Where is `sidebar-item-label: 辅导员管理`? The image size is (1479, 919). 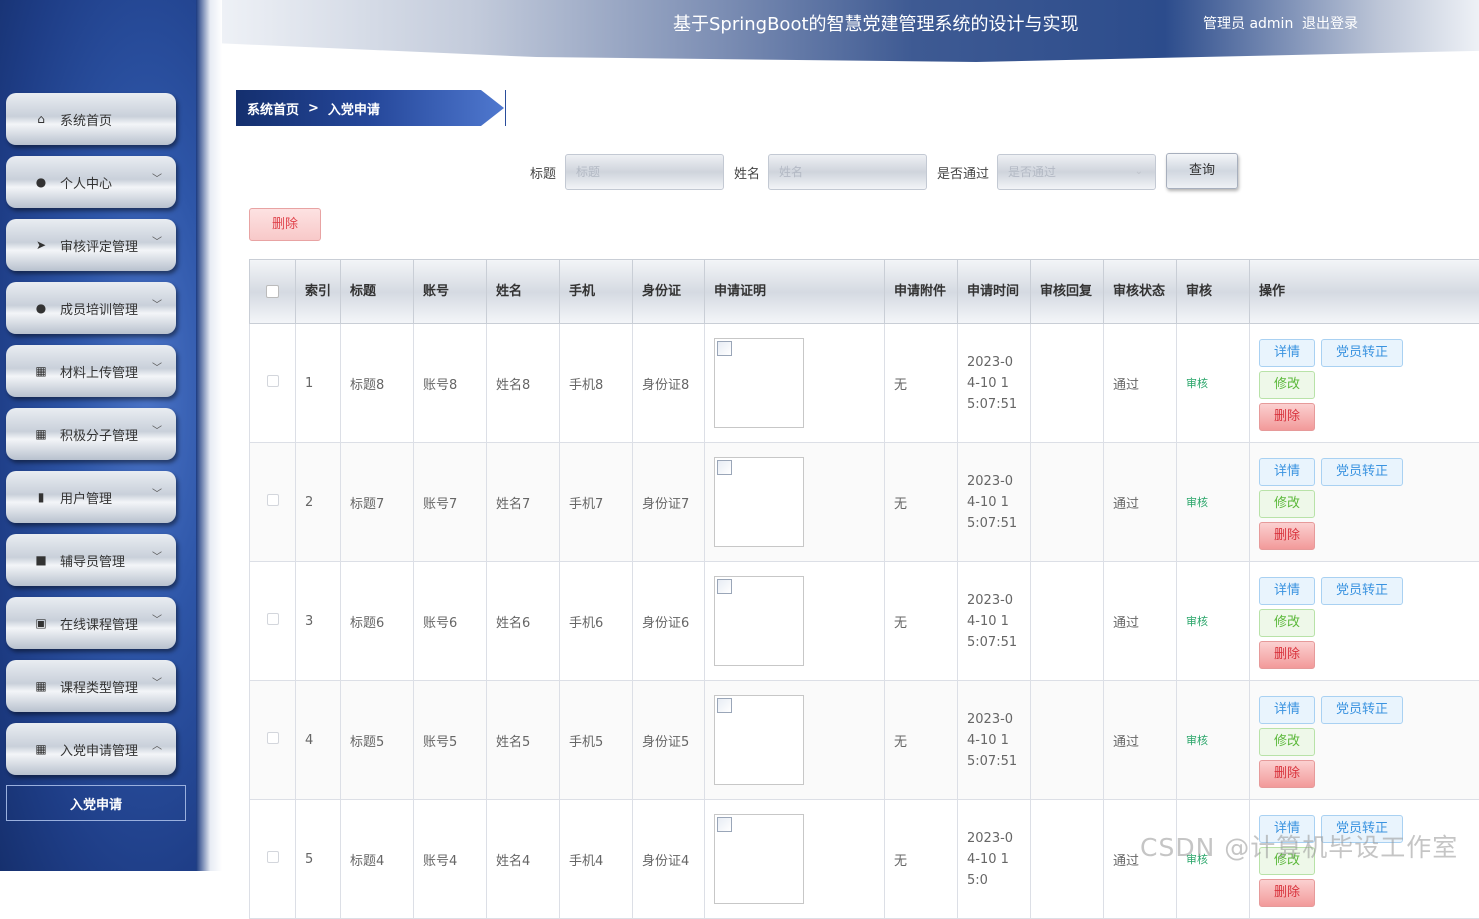
sidebar-item-label: 辅导员管理 is located at coordinates (92, 560).